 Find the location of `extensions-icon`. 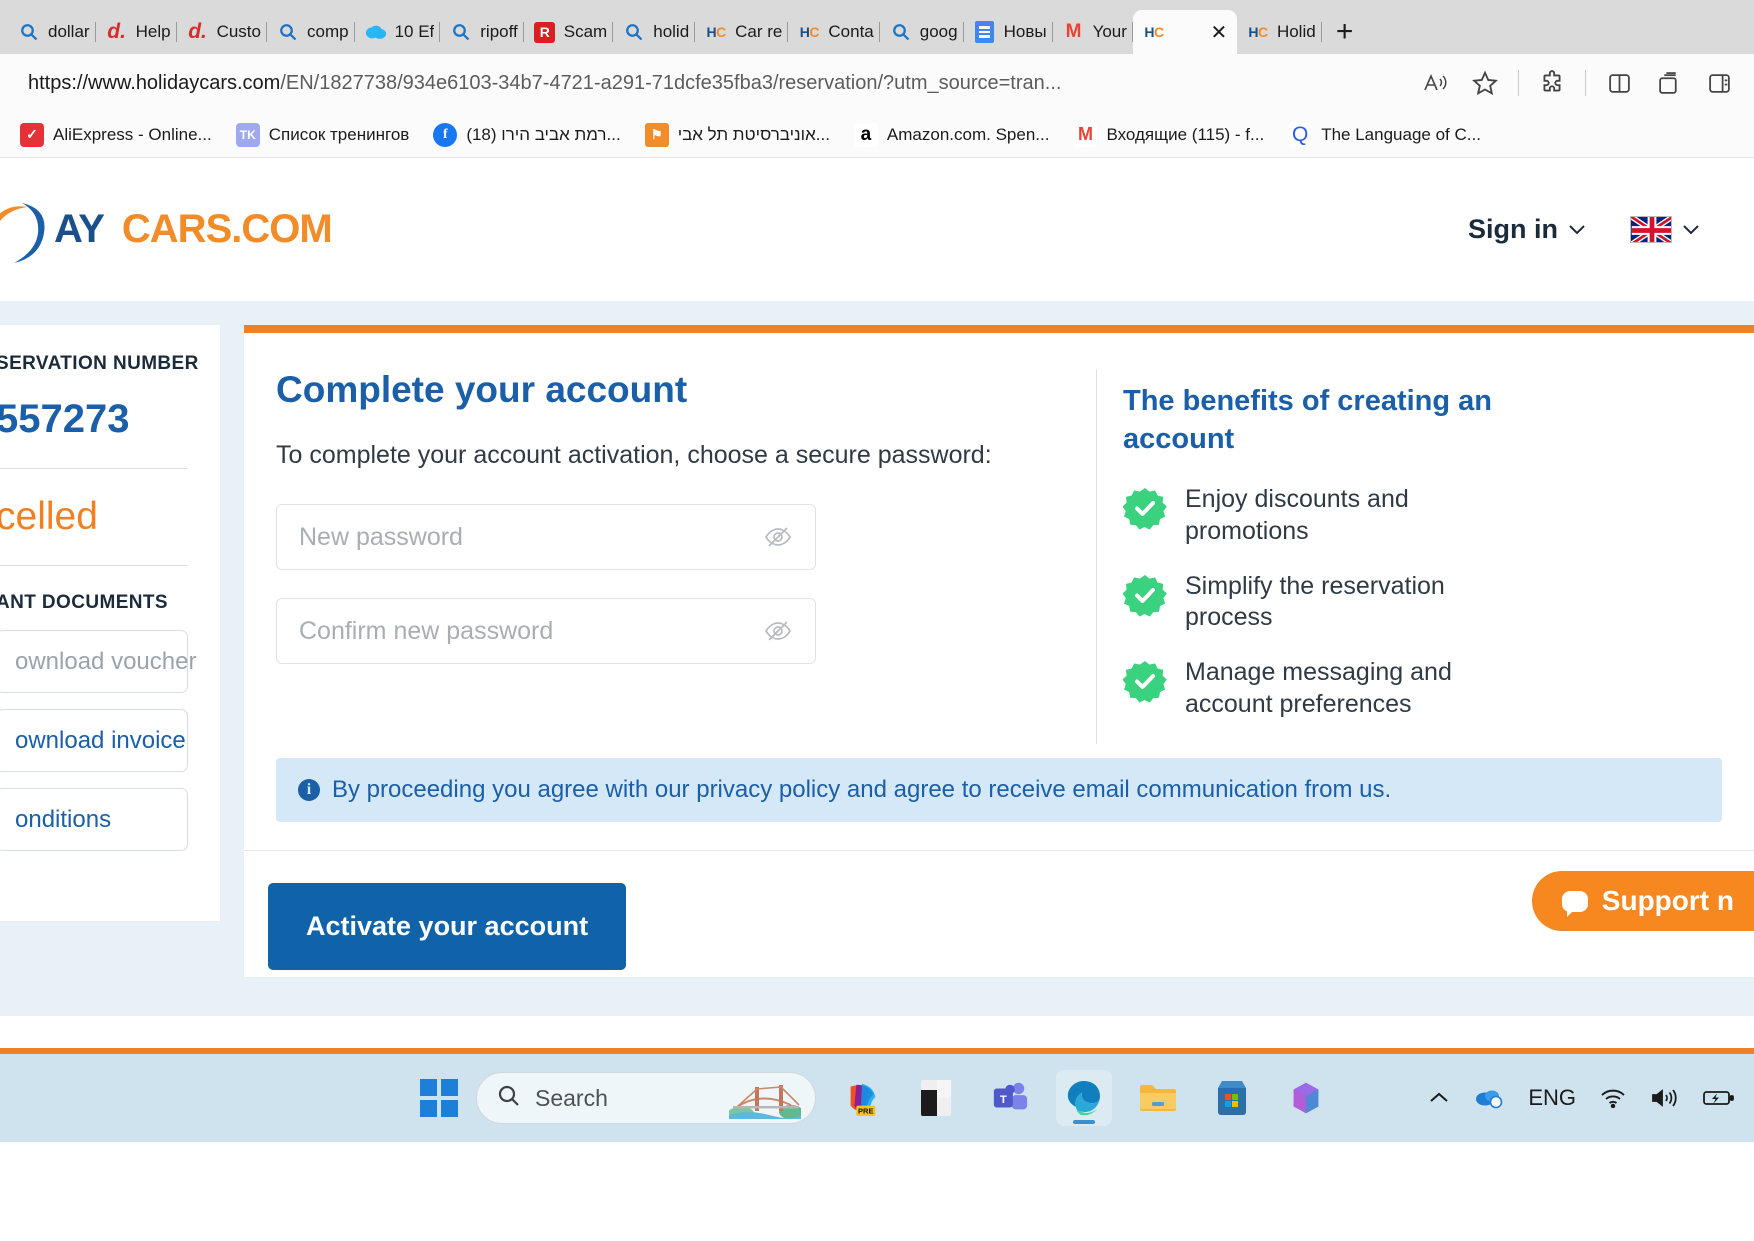

extensions-icon is located at coordinates (1552, 83).